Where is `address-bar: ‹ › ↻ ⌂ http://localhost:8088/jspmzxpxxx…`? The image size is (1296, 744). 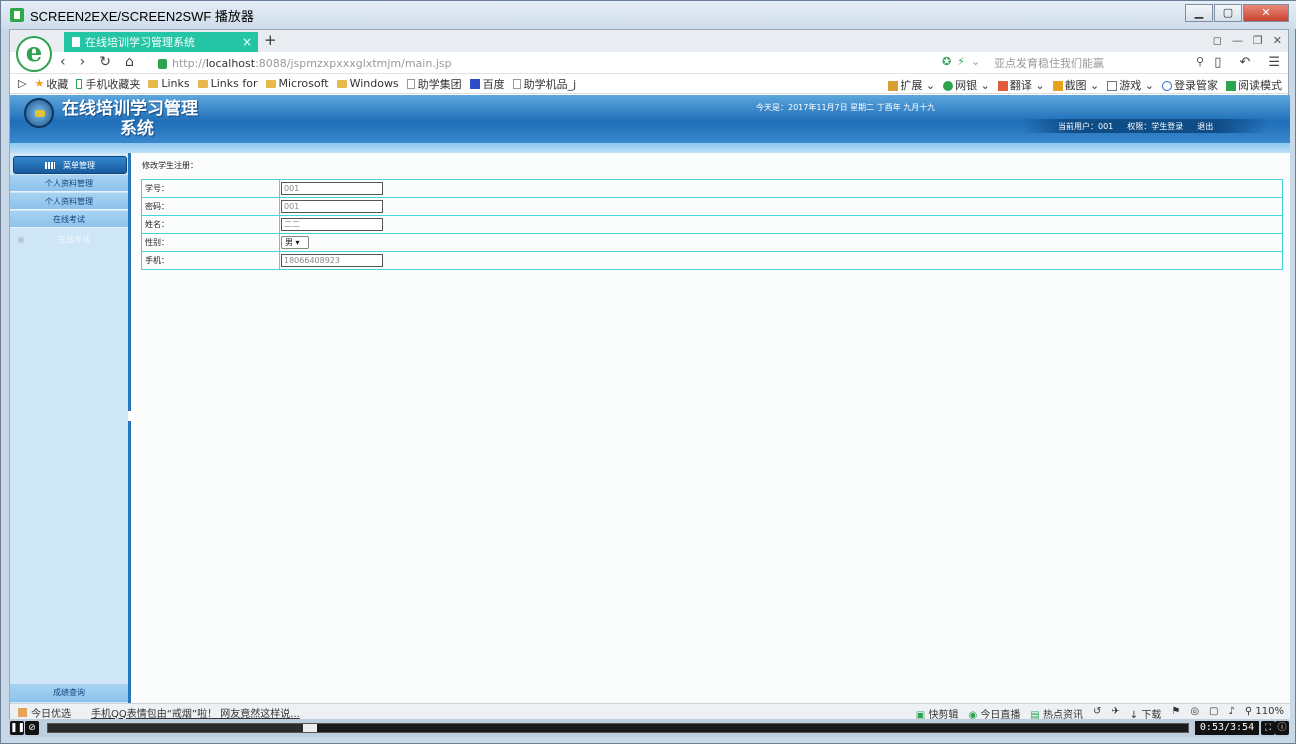 address-bar: ‹ › ↻ ⌂ http://localhost:8088/jspmzxpxxx… is located at coordinates (649, 63).